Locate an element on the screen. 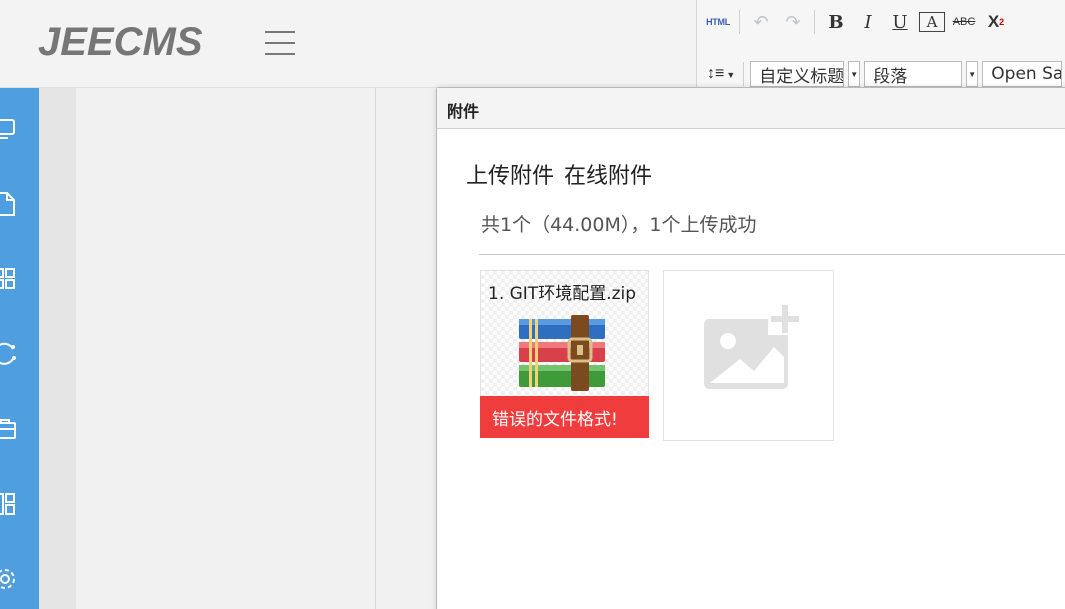 This screenshot has width=1065, height=609. grid-icon is located at coordinates (9, 279).